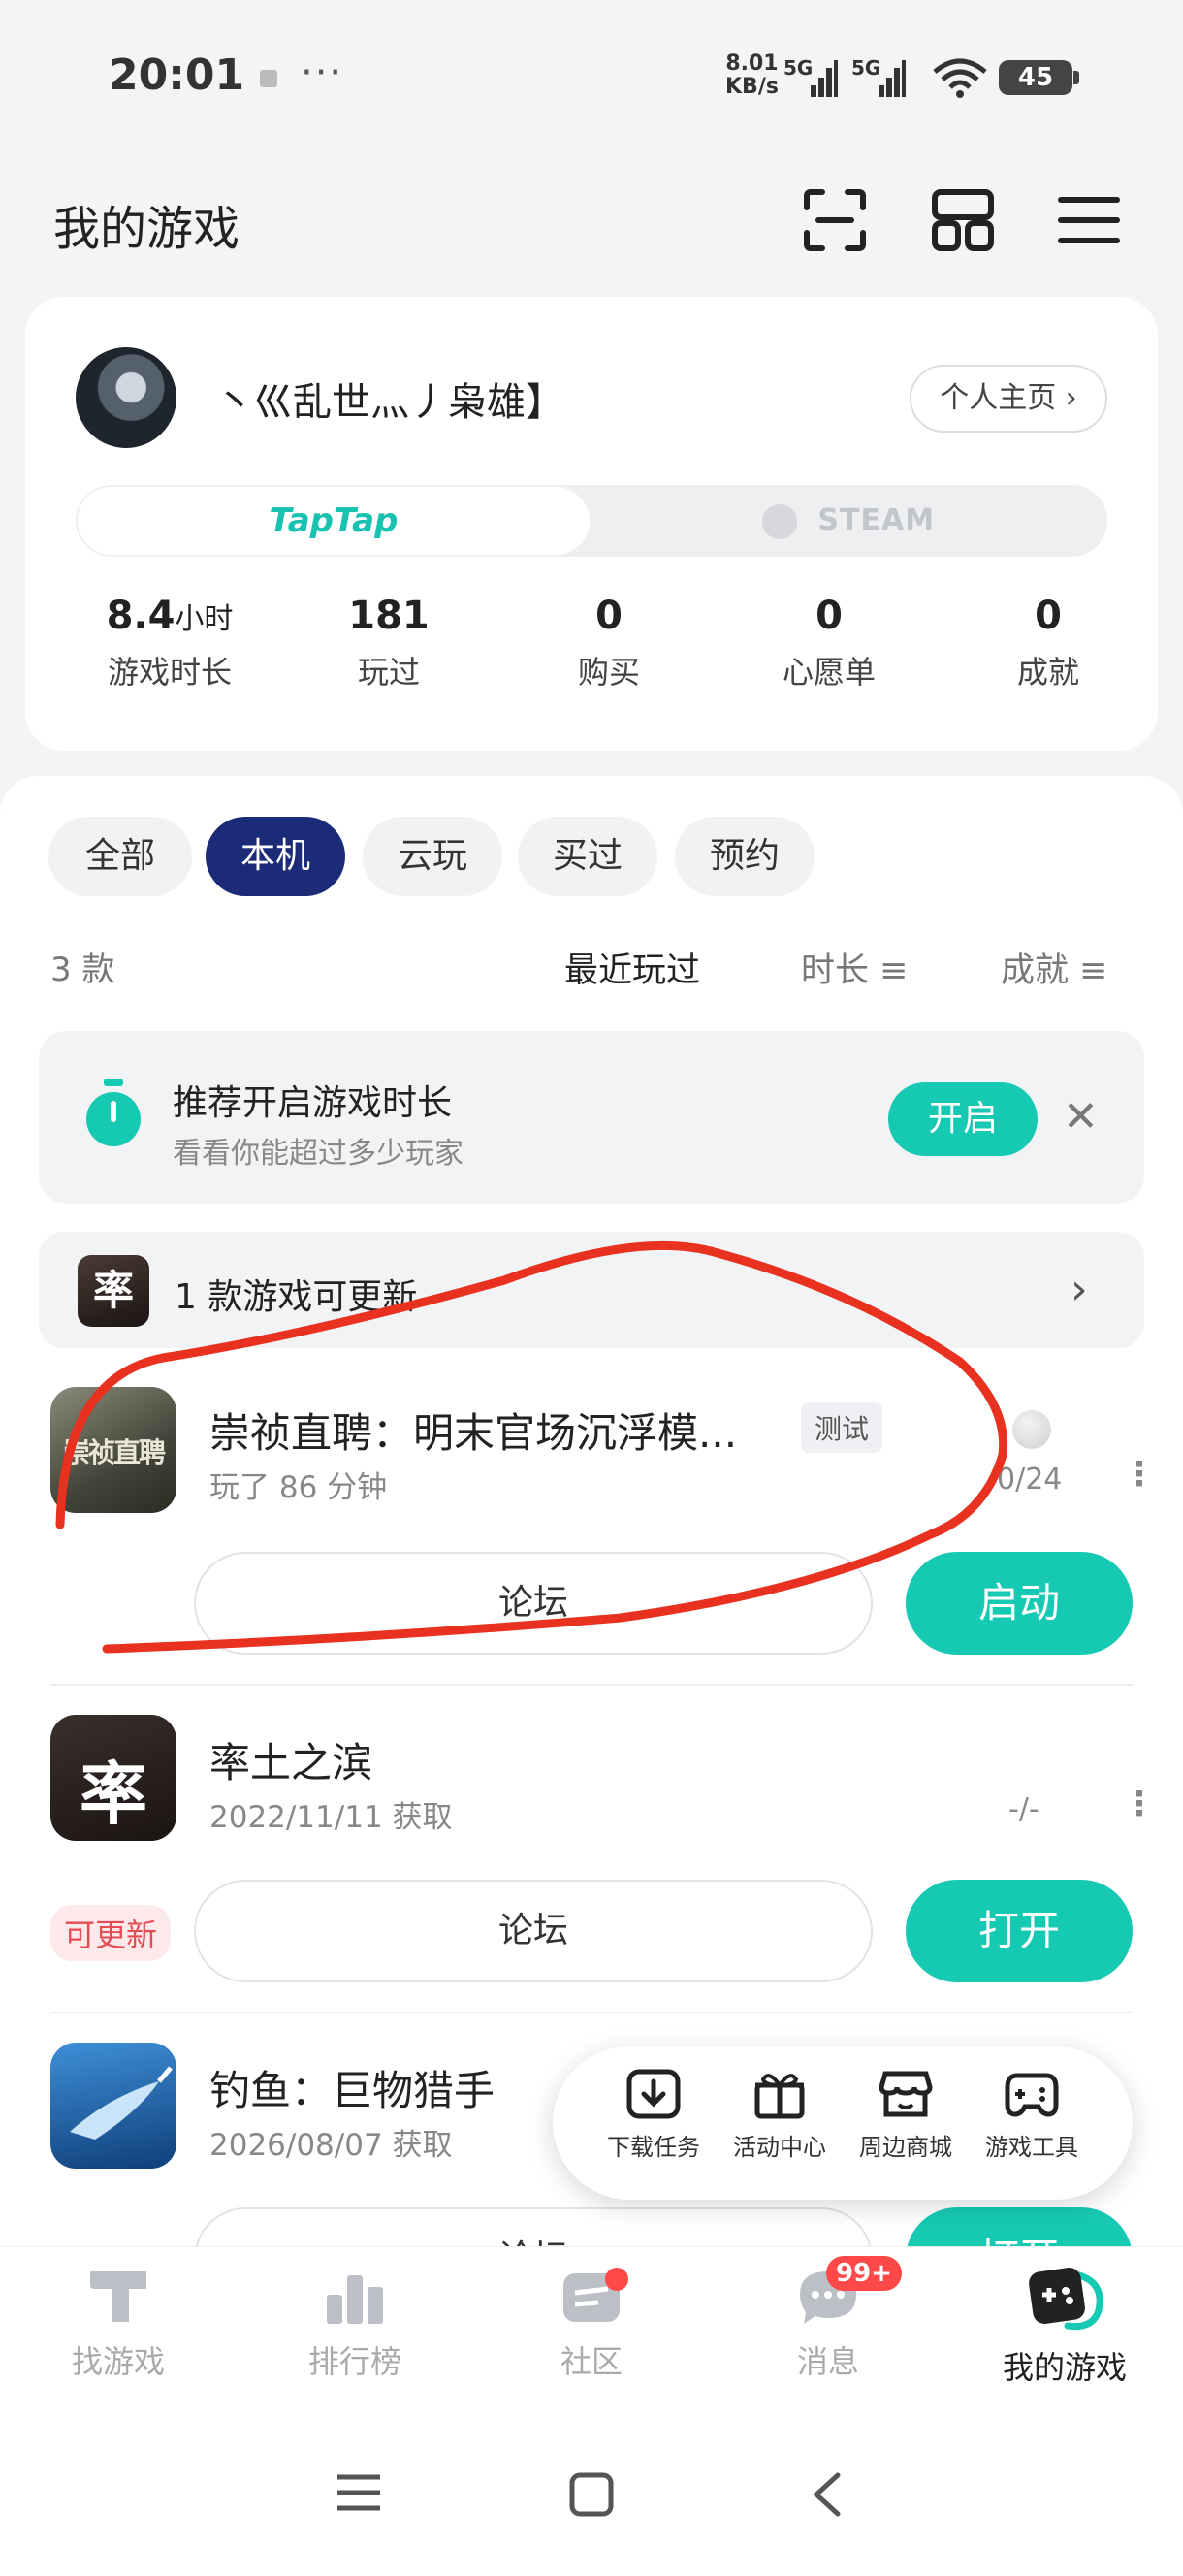 Image resolution: width=1183 pixels, height=2576 pixels. I want to click on filter-reserved: 预约, so click(745, 856).